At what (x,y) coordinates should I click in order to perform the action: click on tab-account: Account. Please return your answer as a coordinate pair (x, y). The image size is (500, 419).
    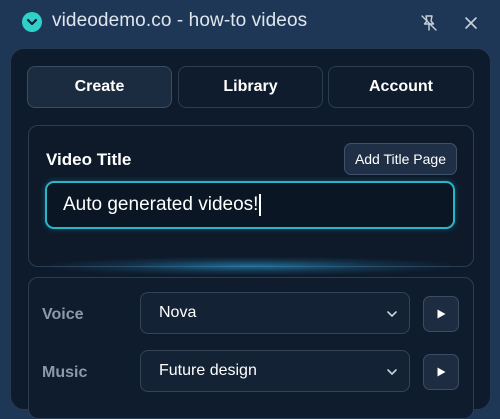
    Looking at the image, I should click on (401, 87).